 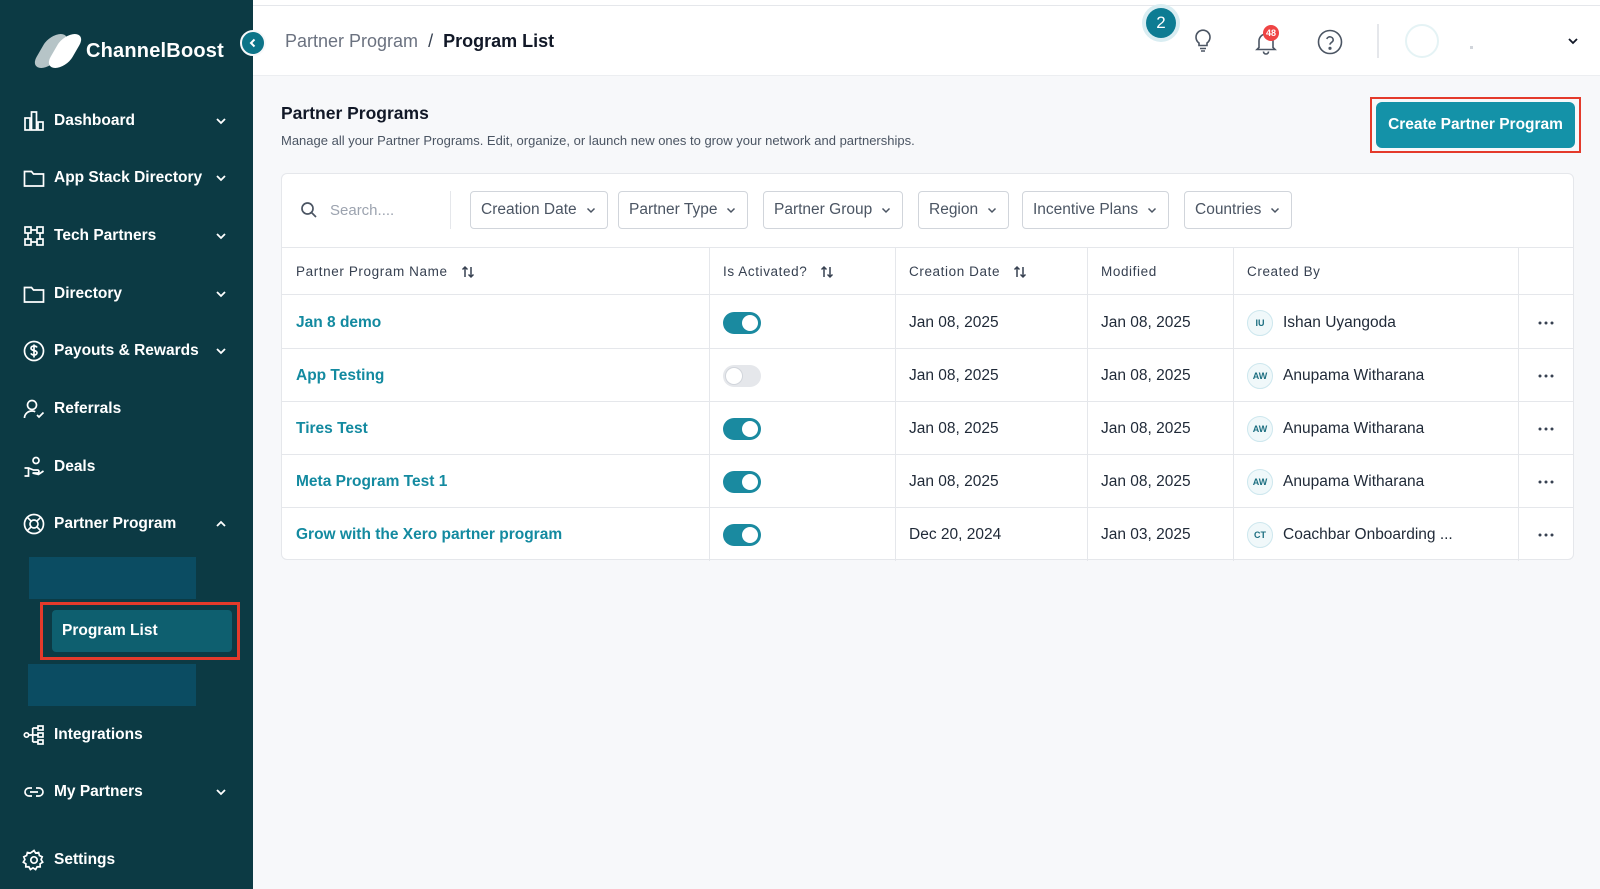 I want to click on sidebar-item-partner-program: Partner Program, so click(x=125, y=524).